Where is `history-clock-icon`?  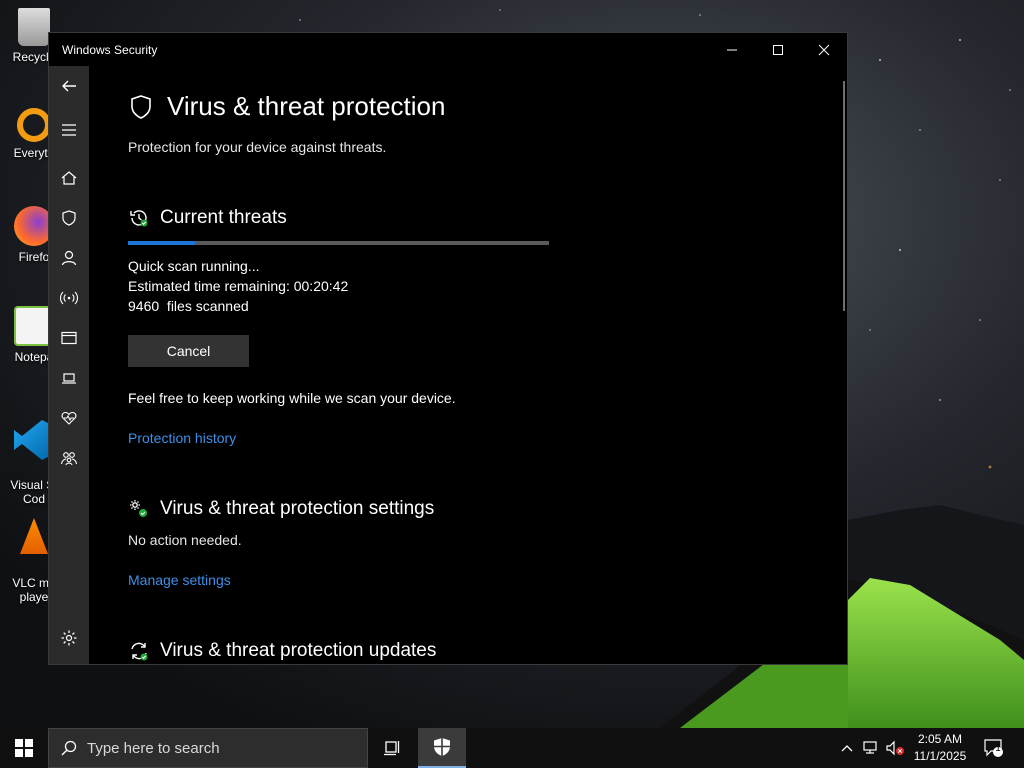 history-clock-icon is located at coordinates (139, 218).